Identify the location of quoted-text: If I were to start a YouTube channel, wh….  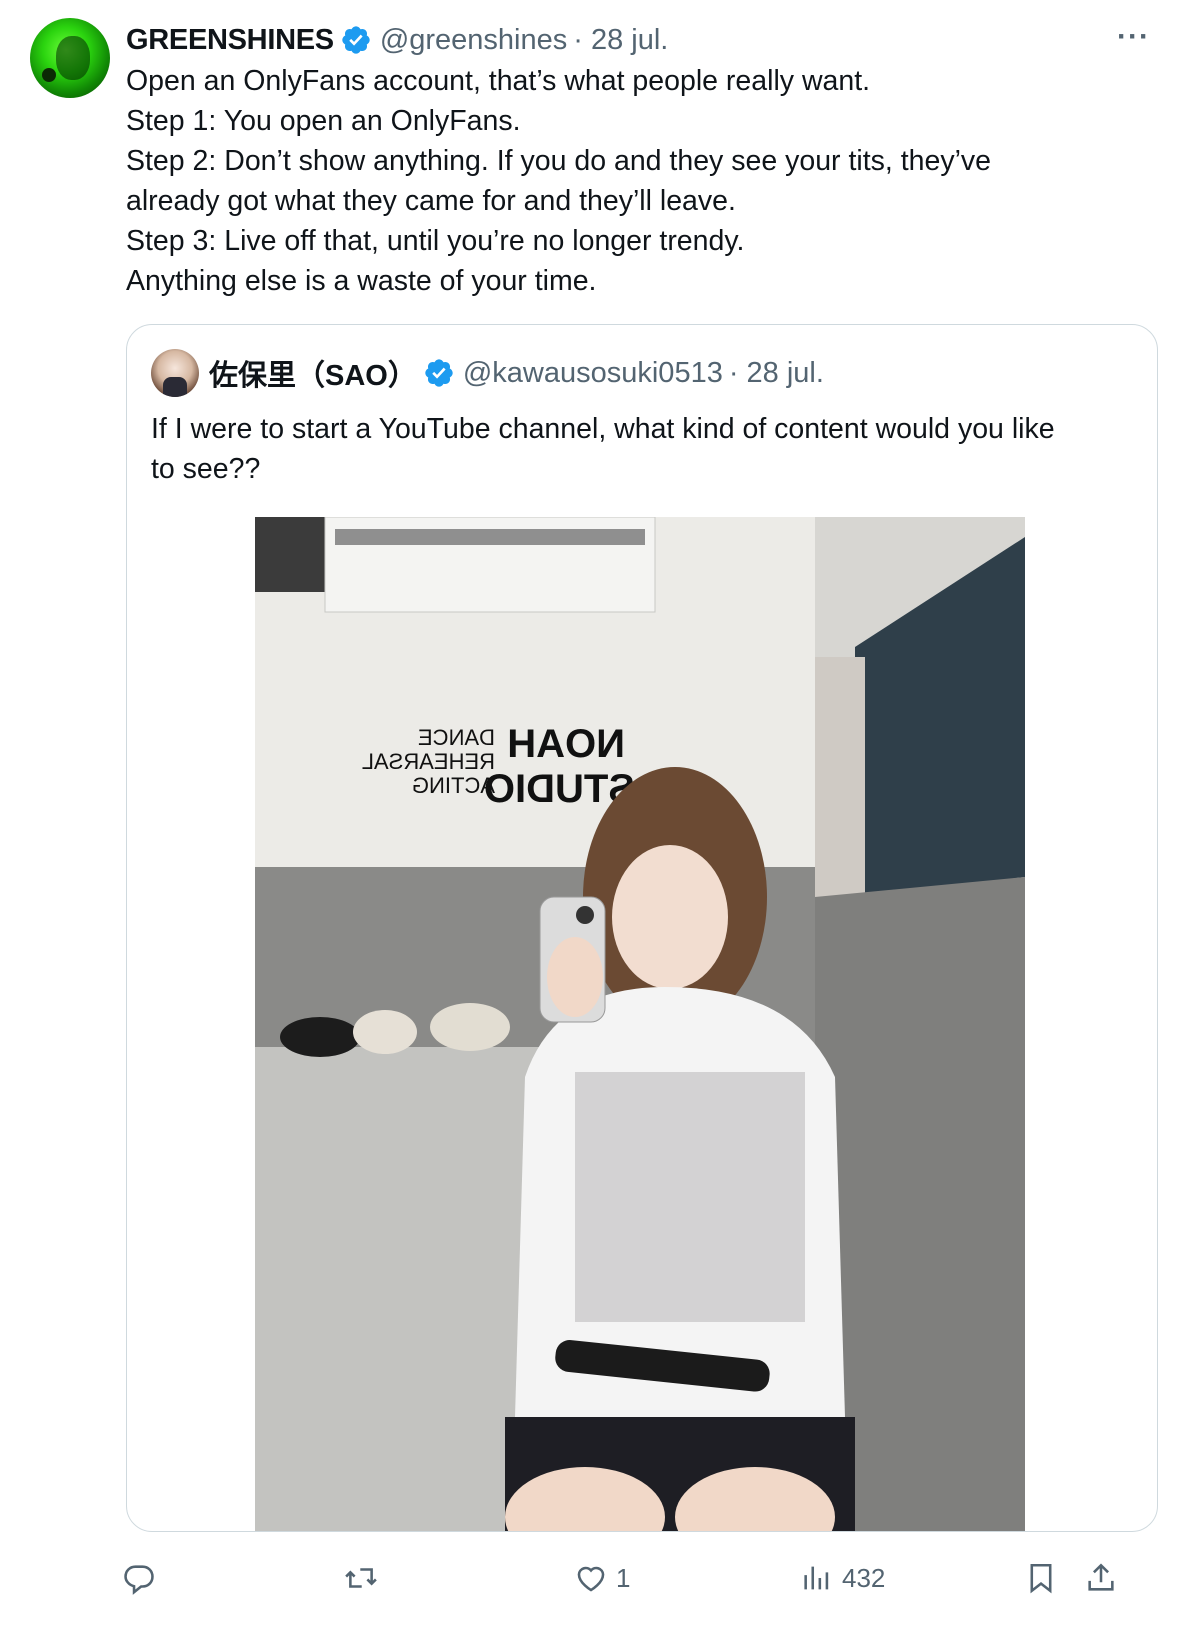
(646, 449).